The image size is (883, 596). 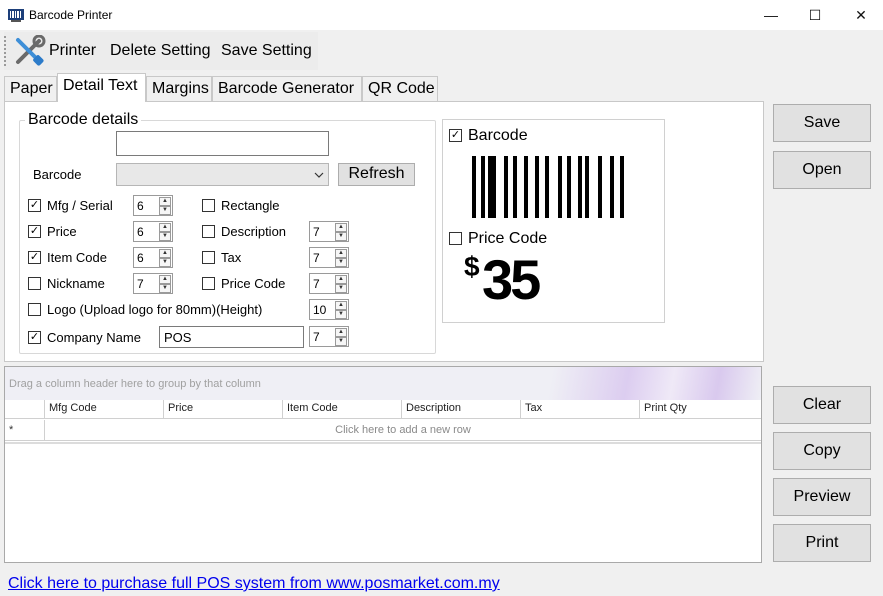 I want to click on close-button: ✕, so click(x=860, y=15).